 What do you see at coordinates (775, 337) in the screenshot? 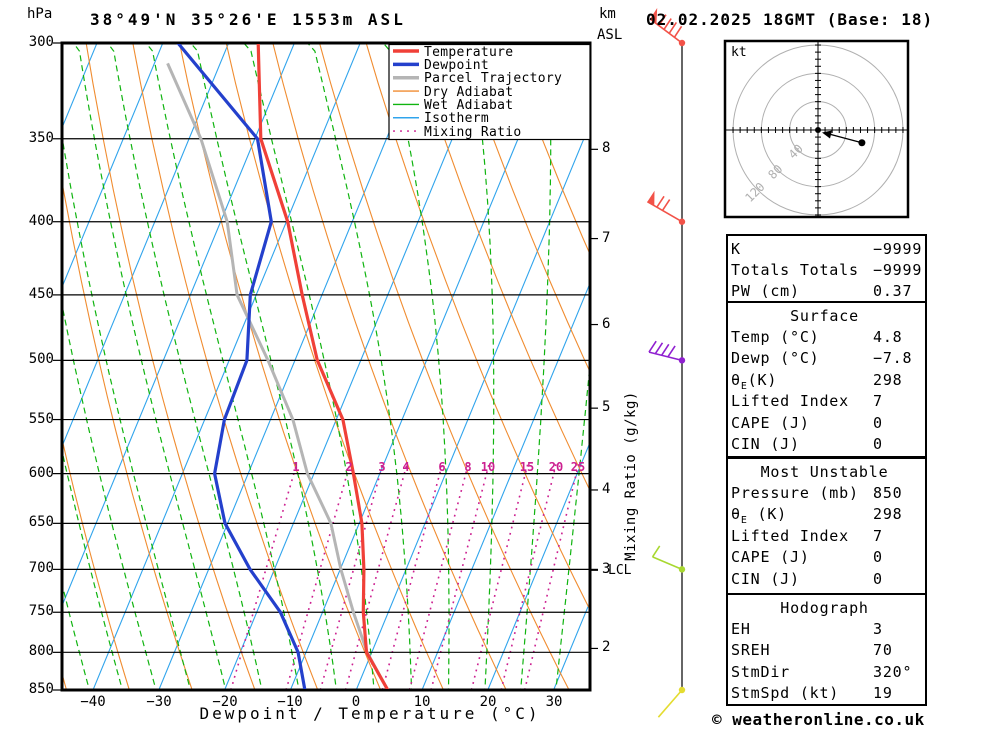
I see `table-row-label: Temp (°C)` at bounding box center [775, 337].